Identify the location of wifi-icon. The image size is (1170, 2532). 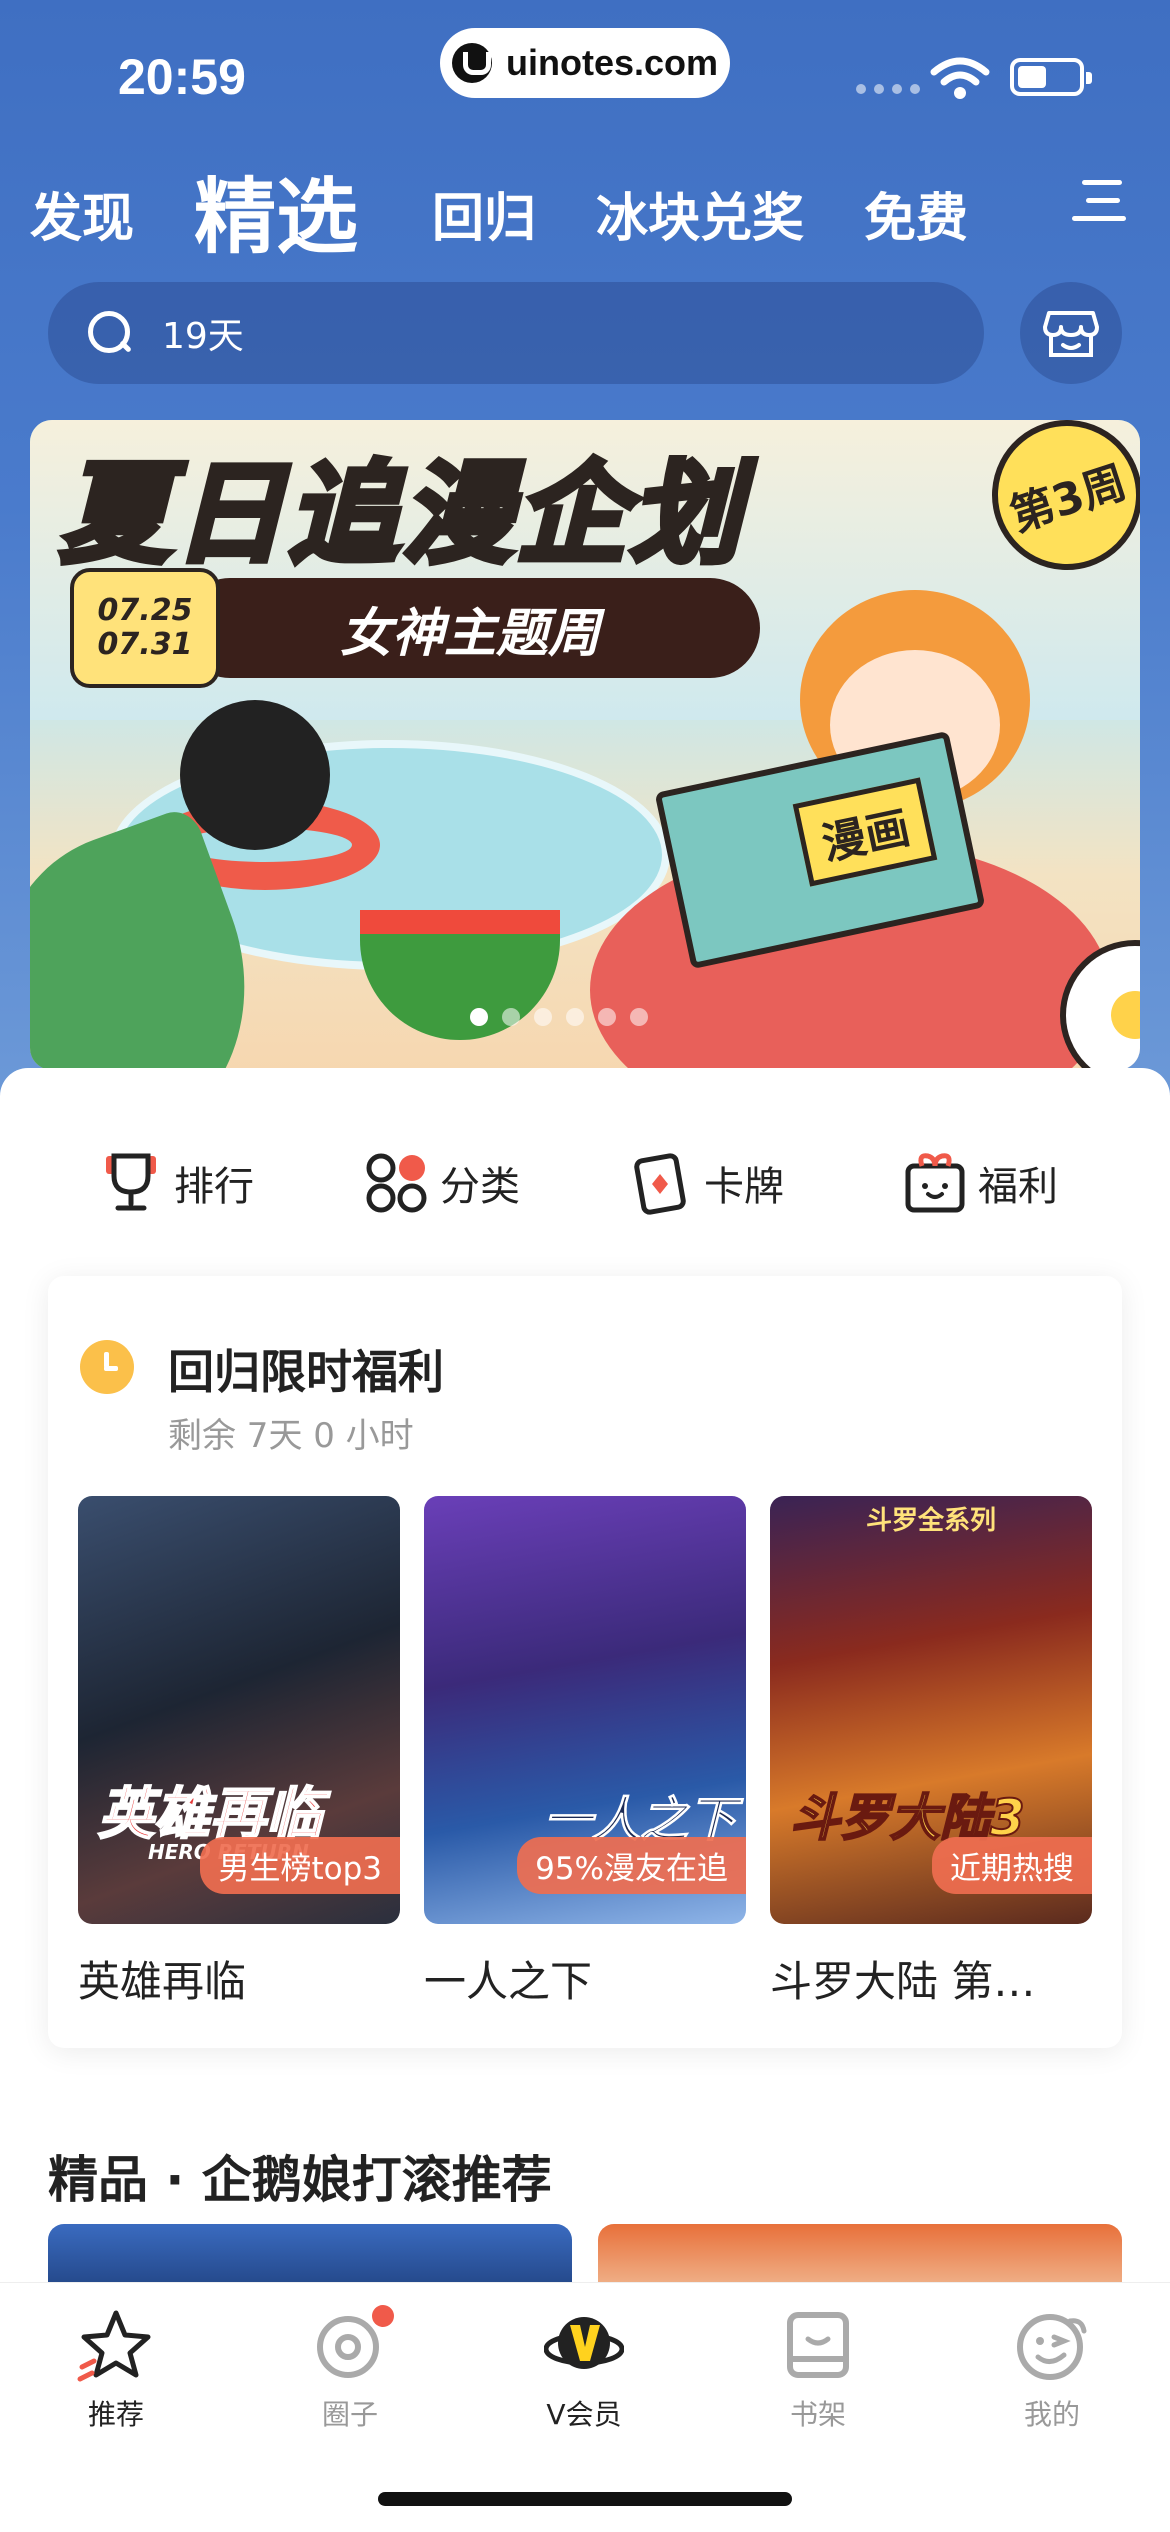
(960, 78).